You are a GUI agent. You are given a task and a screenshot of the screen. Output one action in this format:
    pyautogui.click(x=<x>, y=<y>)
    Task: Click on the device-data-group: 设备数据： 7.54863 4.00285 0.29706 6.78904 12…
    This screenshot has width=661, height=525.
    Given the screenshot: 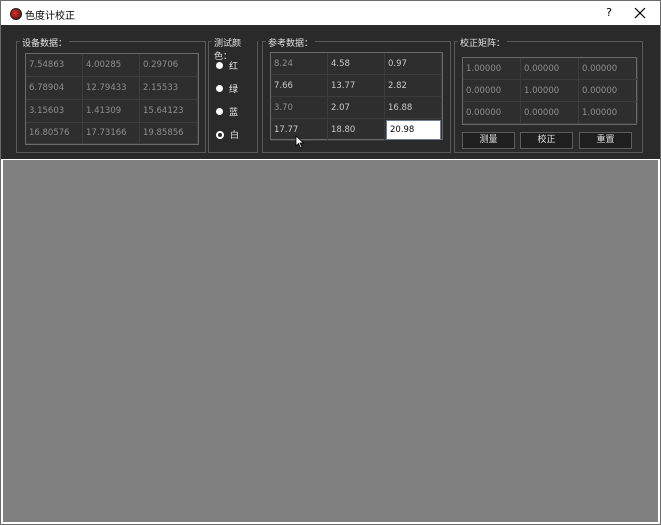 What is the action you would take?
    pyautogui.click(x=111, y=94)
    